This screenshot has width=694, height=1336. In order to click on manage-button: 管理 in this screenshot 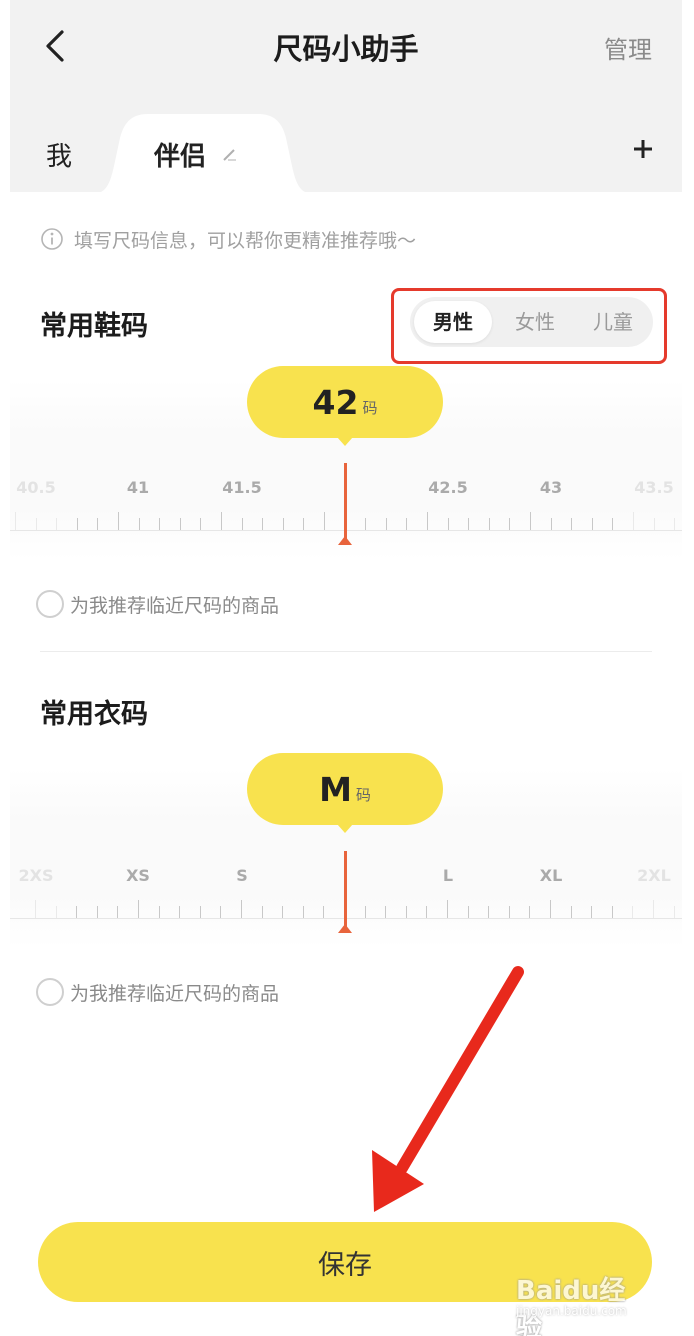, I will do `click(628, 47)`.